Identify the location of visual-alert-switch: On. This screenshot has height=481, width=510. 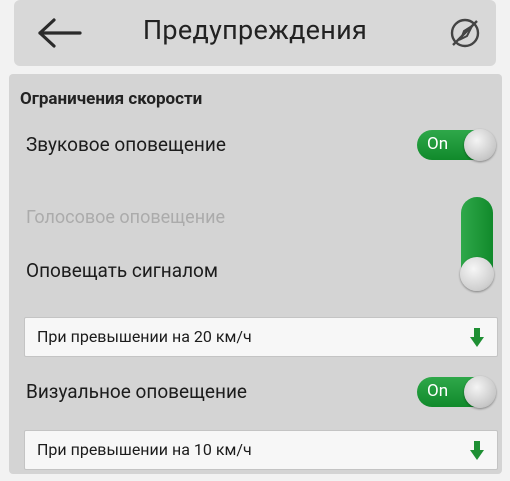
(456, 392).